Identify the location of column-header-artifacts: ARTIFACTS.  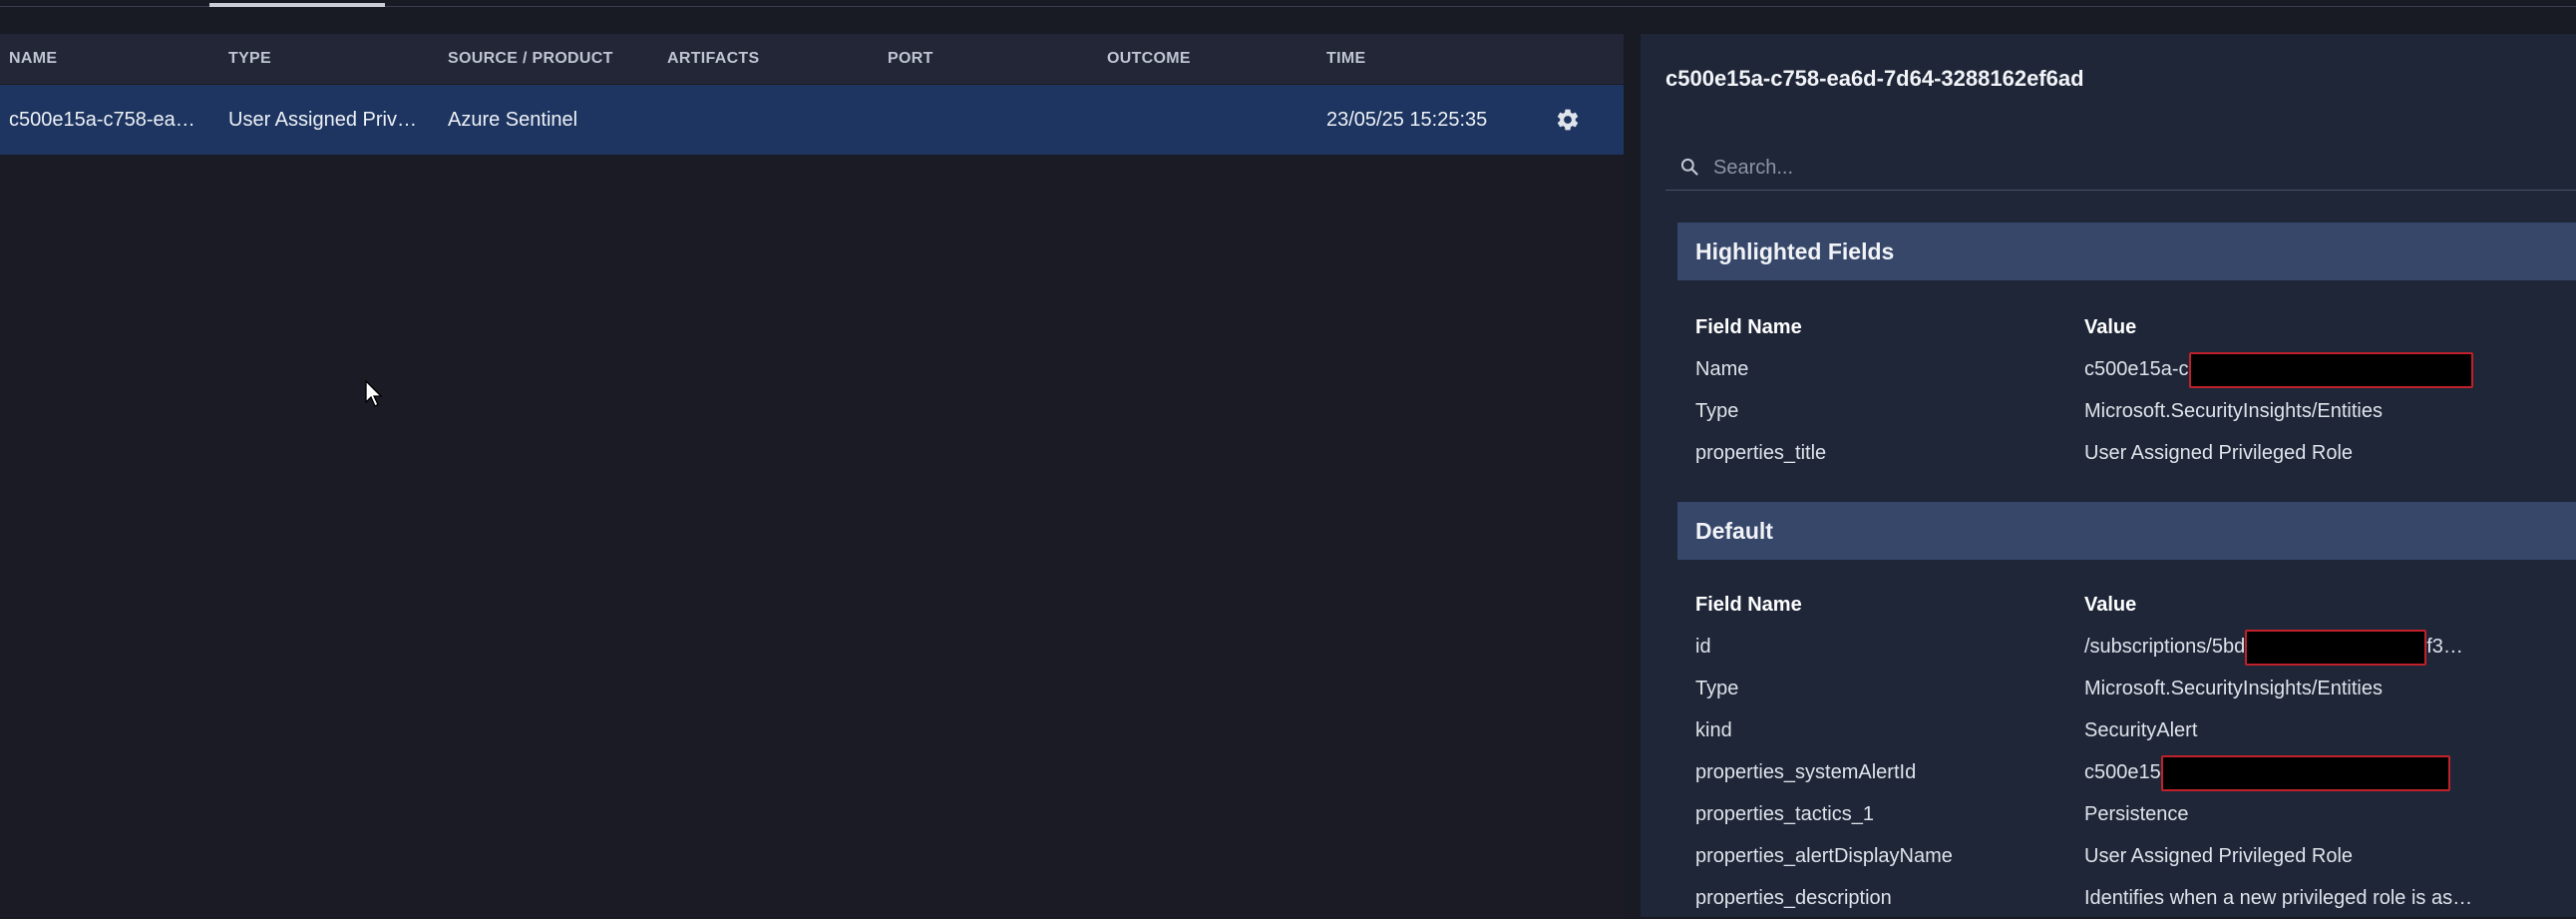
(713, 59).